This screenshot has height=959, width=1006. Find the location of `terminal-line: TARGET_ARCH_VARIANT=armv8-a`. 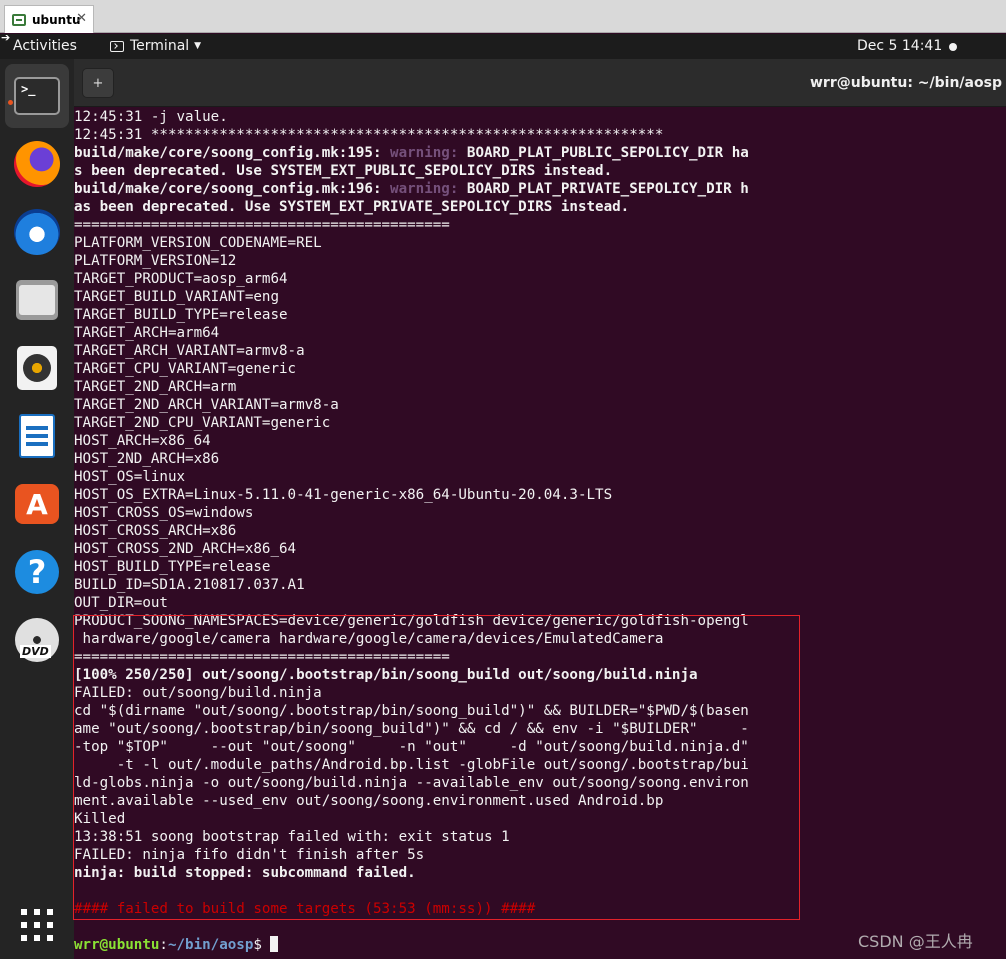

terminal-line: TARGET_ARCH_VARIANT=armv8-a is located at coordinates (540, 351).